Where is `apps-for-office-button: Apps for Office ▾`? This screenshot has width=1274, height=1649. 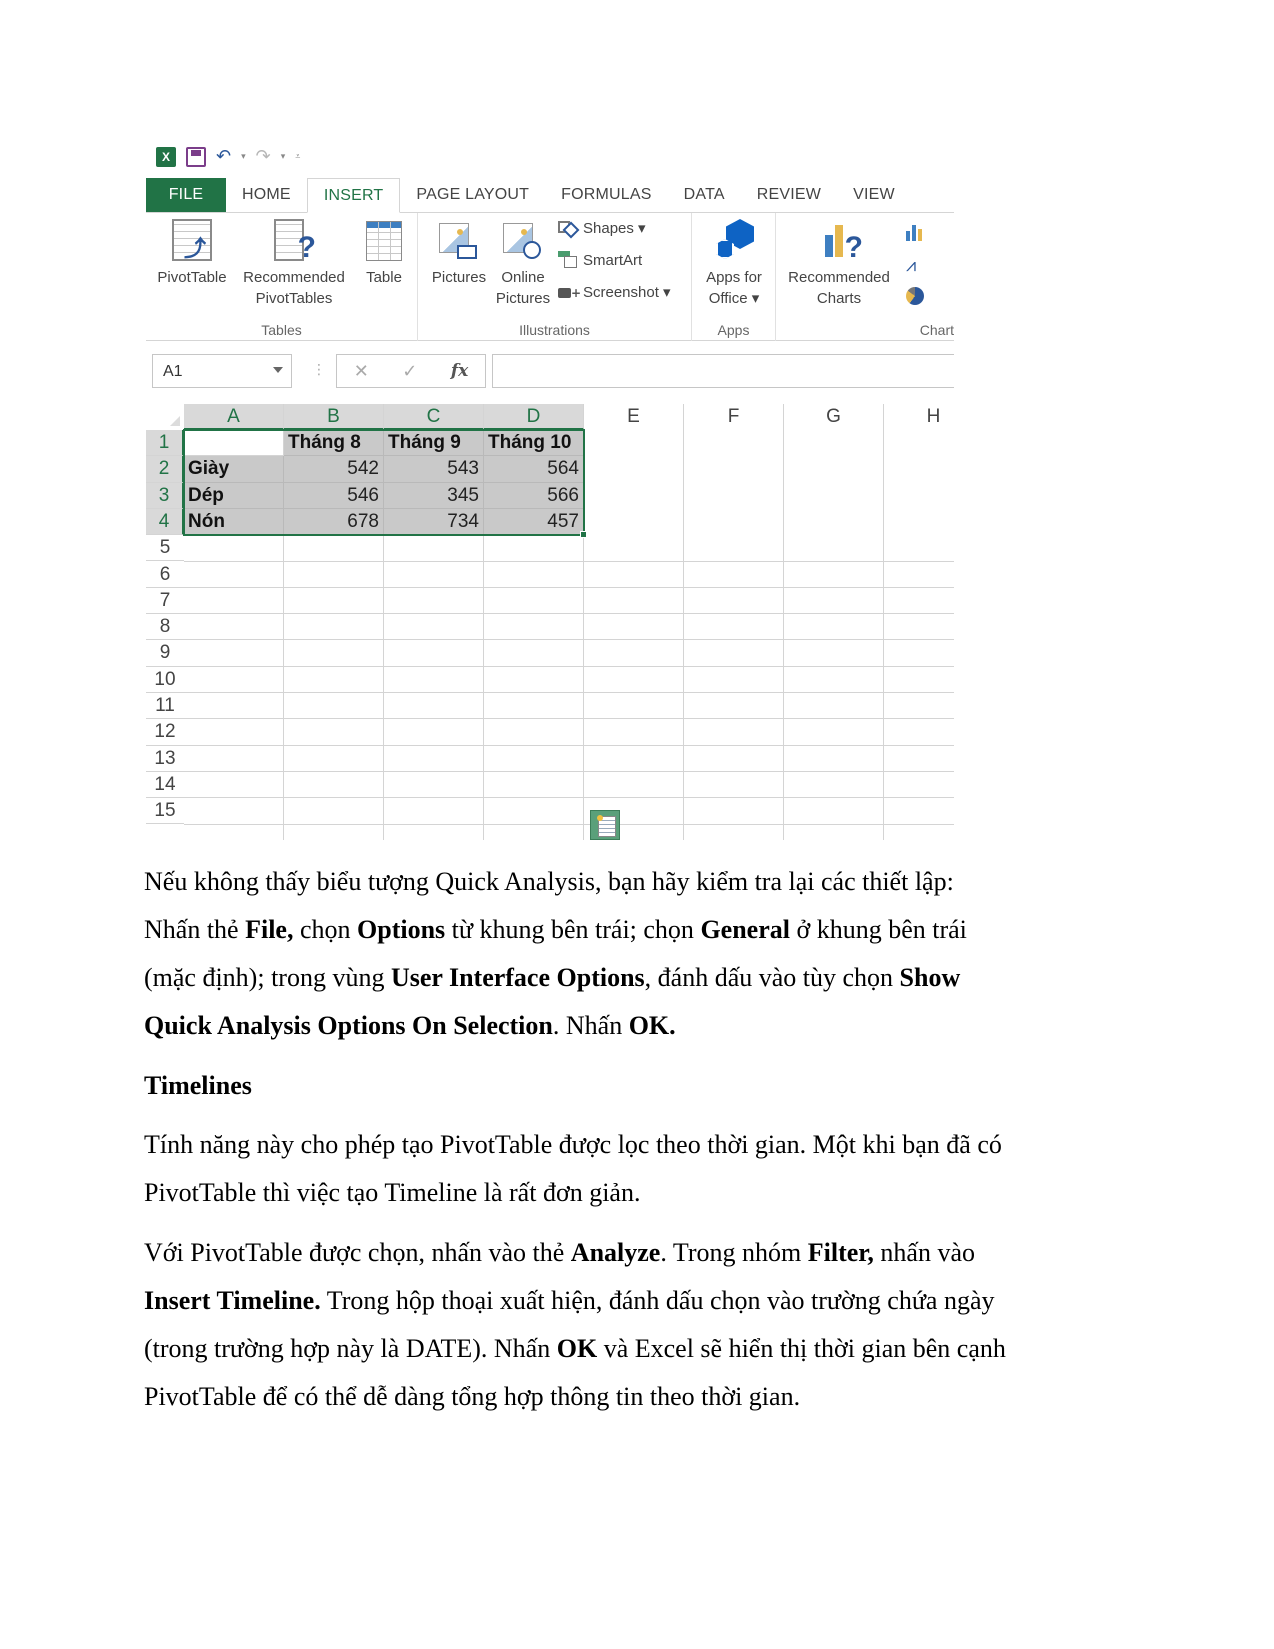 apps-for-office-button: Apps for Office ▾ is located at coordinates (734, 264).